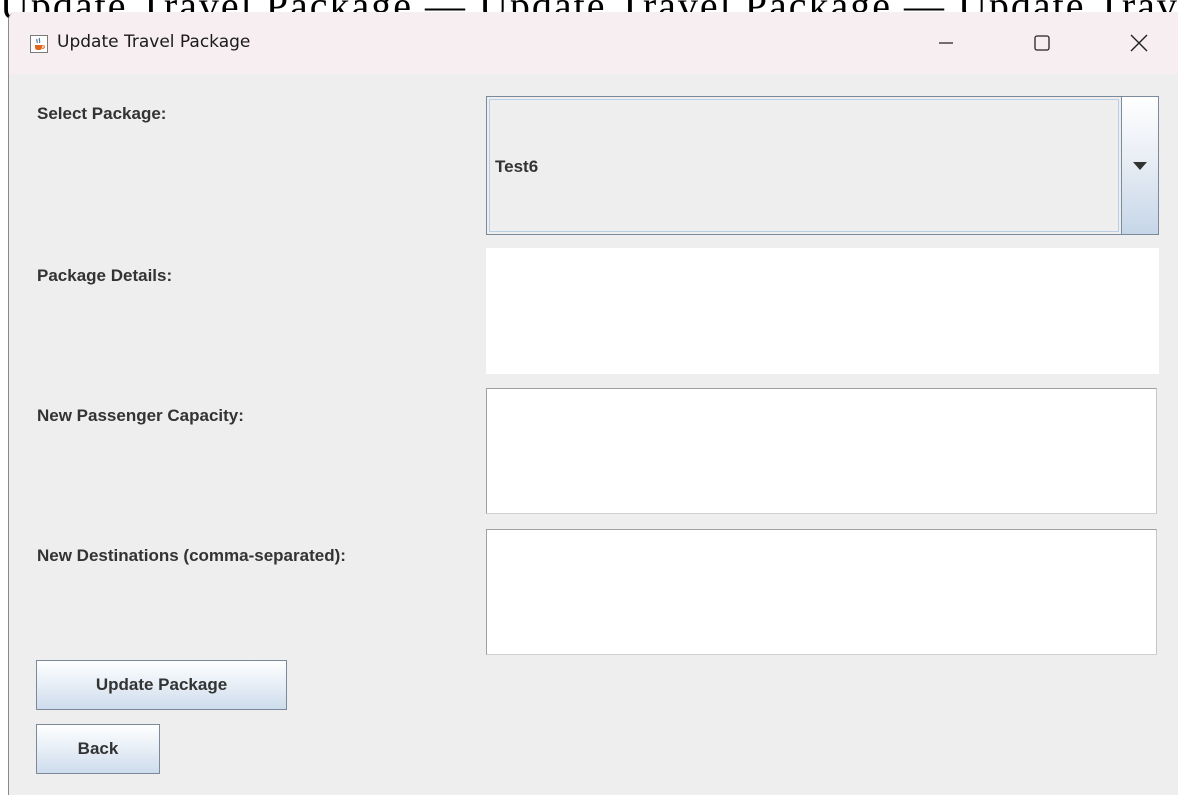 The image size is (1178, 795). What do you see at coordinates (105, 275) in the screenshot?
I see `package-details-label: Package Details:` at bounding box center [105, 275].